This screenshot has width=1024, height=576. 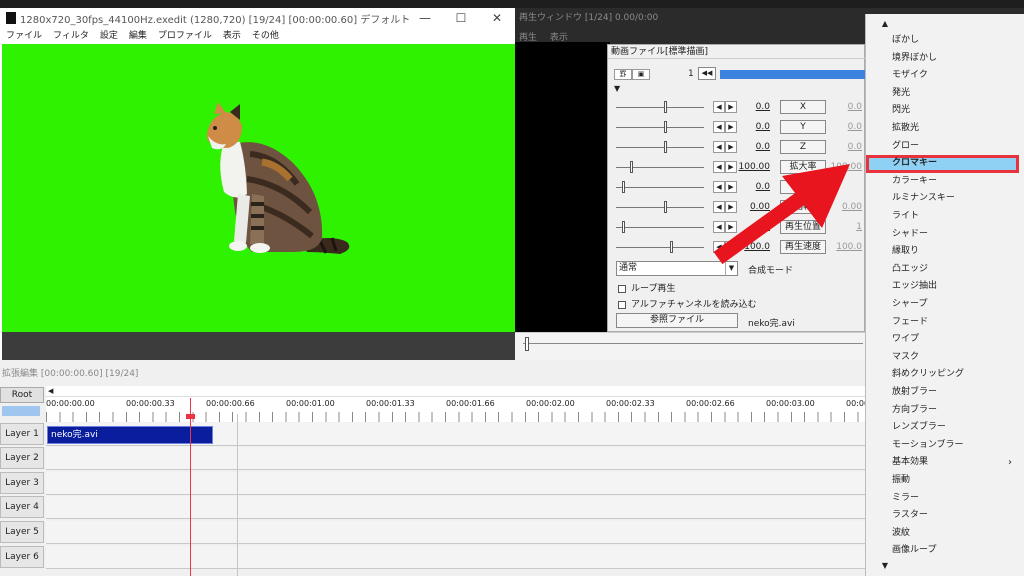 What do you see at coordinates (956, 534) in the screenshot?
I see `menu-item-ripple: 波紋` at bounding box center [956, 534].